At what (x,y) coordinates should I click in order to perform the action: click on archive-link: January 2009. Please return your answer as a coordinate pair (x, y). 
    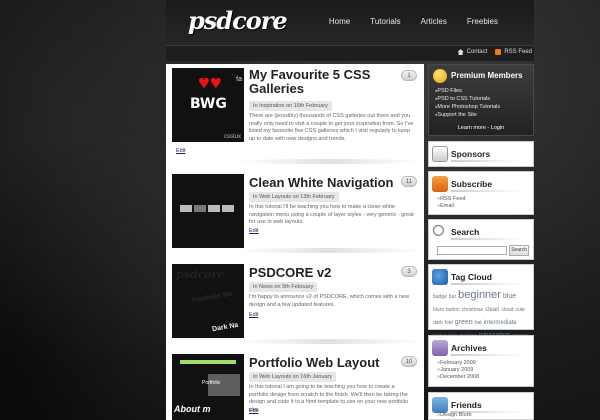
    Looking at the image, I should click on (458, 370).